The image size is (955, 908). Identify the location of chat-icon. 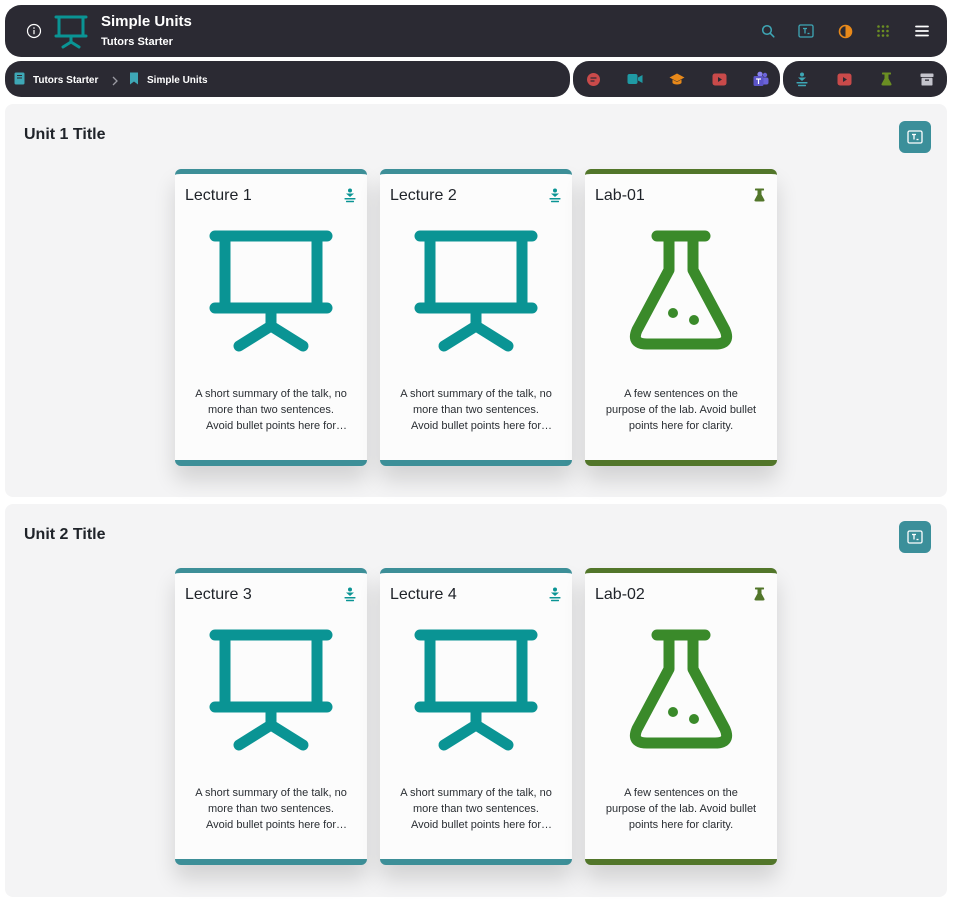
(593, 79).